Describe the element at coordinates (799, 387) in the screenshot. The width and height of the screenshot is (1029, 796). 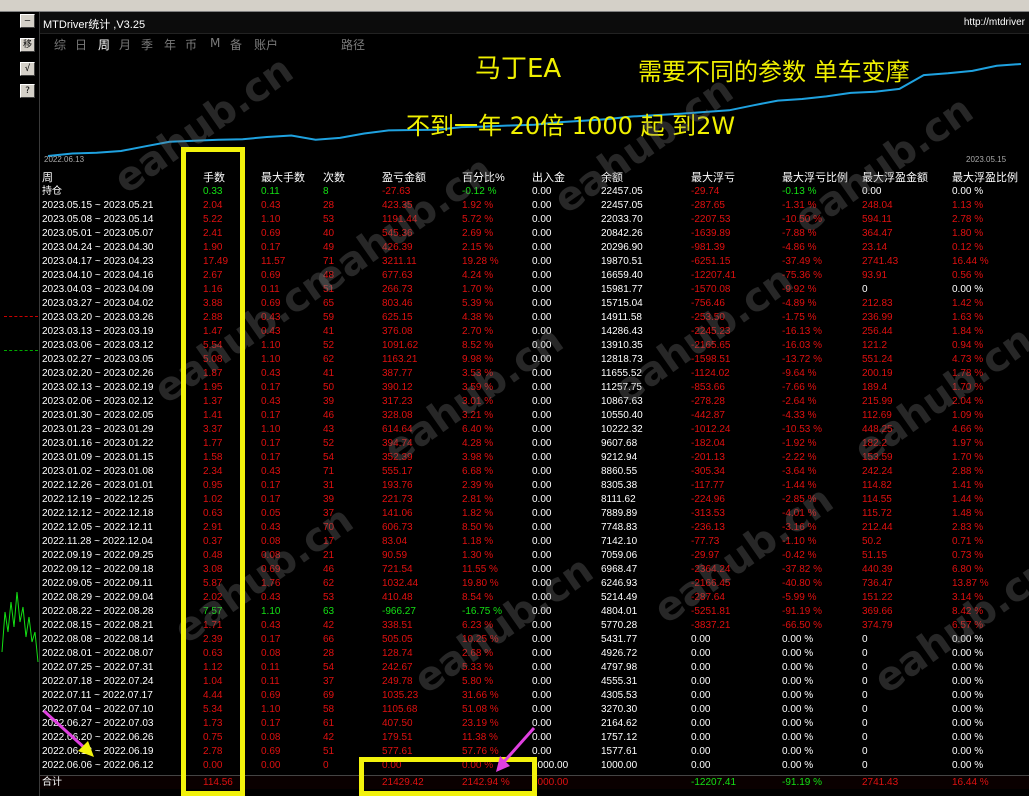
I see `cell-9: -7.66 %` at that location.